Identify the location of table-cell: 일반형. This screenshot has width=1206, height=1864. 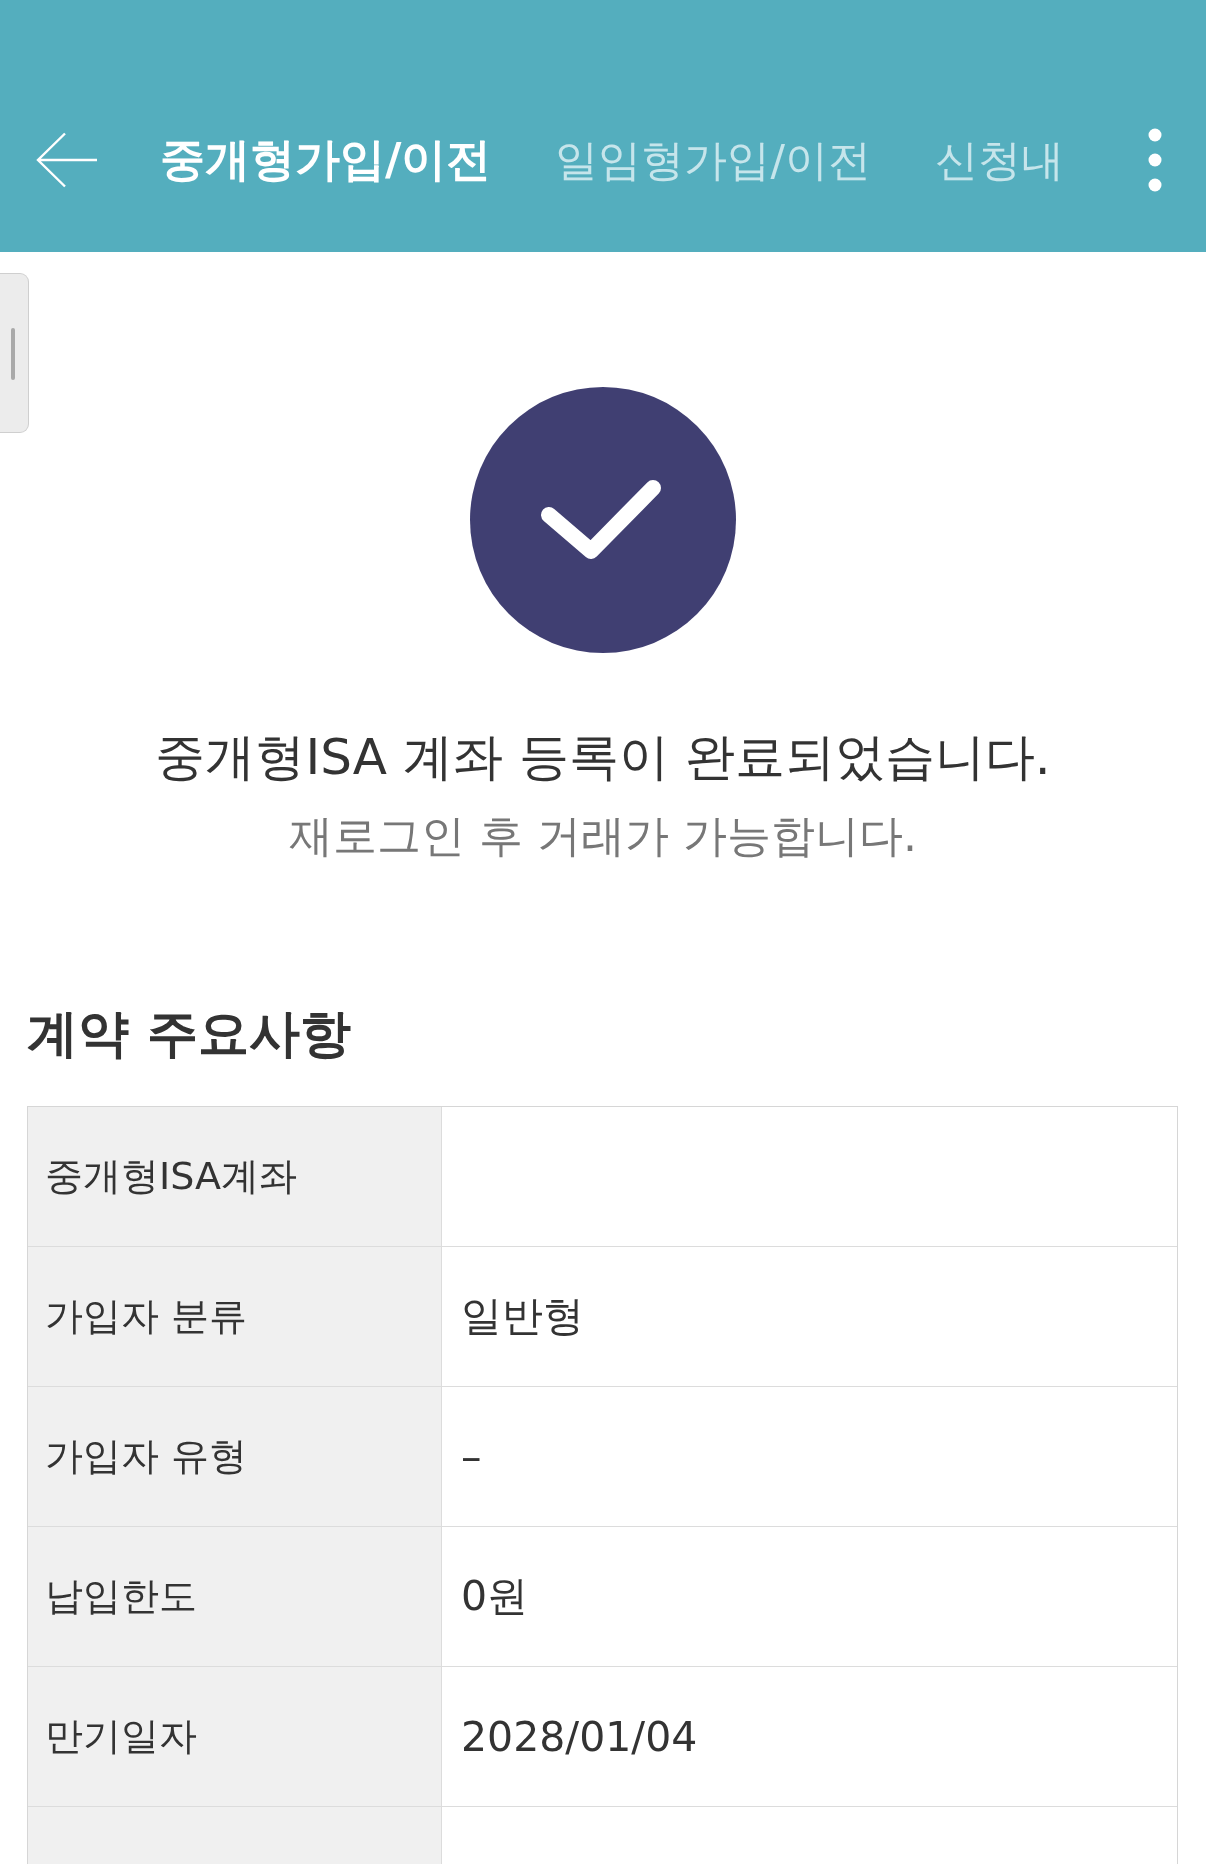
(809, 1317).